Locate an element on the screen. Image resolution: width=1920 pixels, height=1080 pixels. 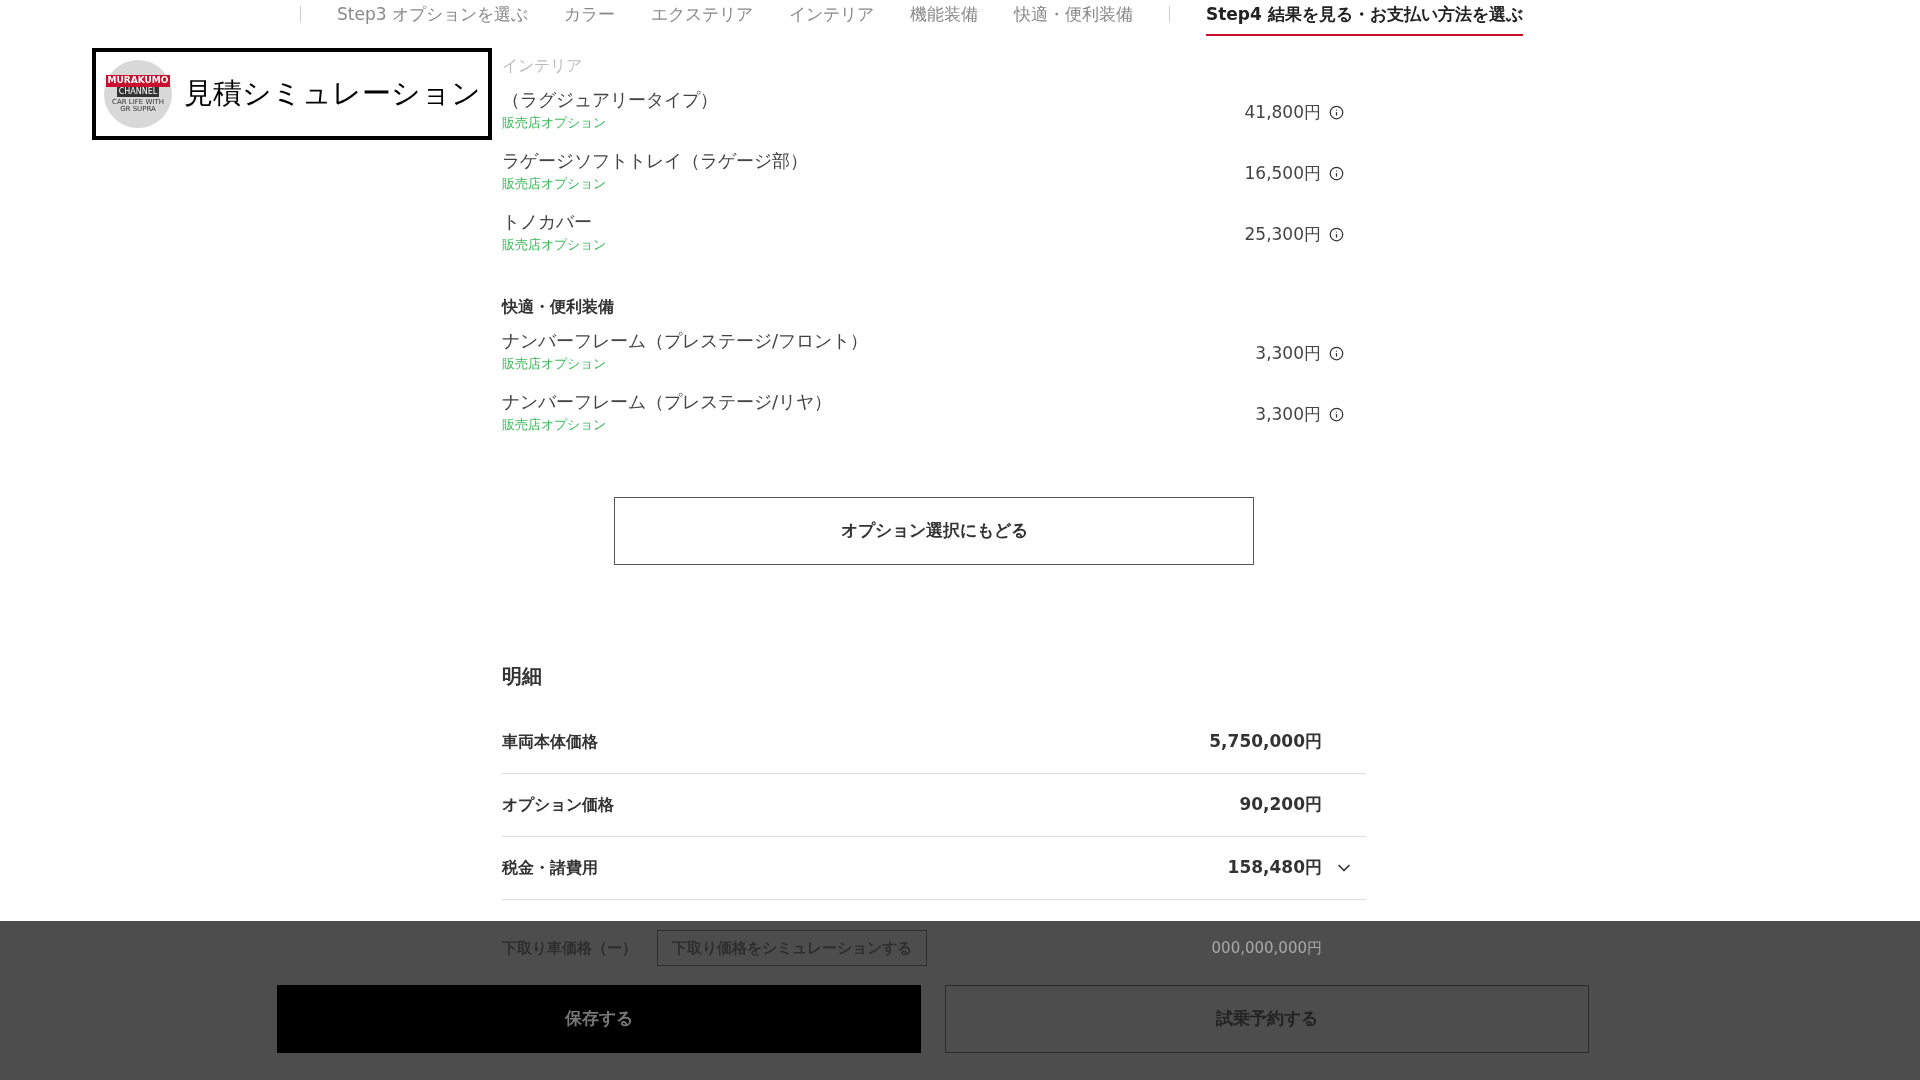
video-title: 見積シミュレーション is located at coordinates (332, 94).